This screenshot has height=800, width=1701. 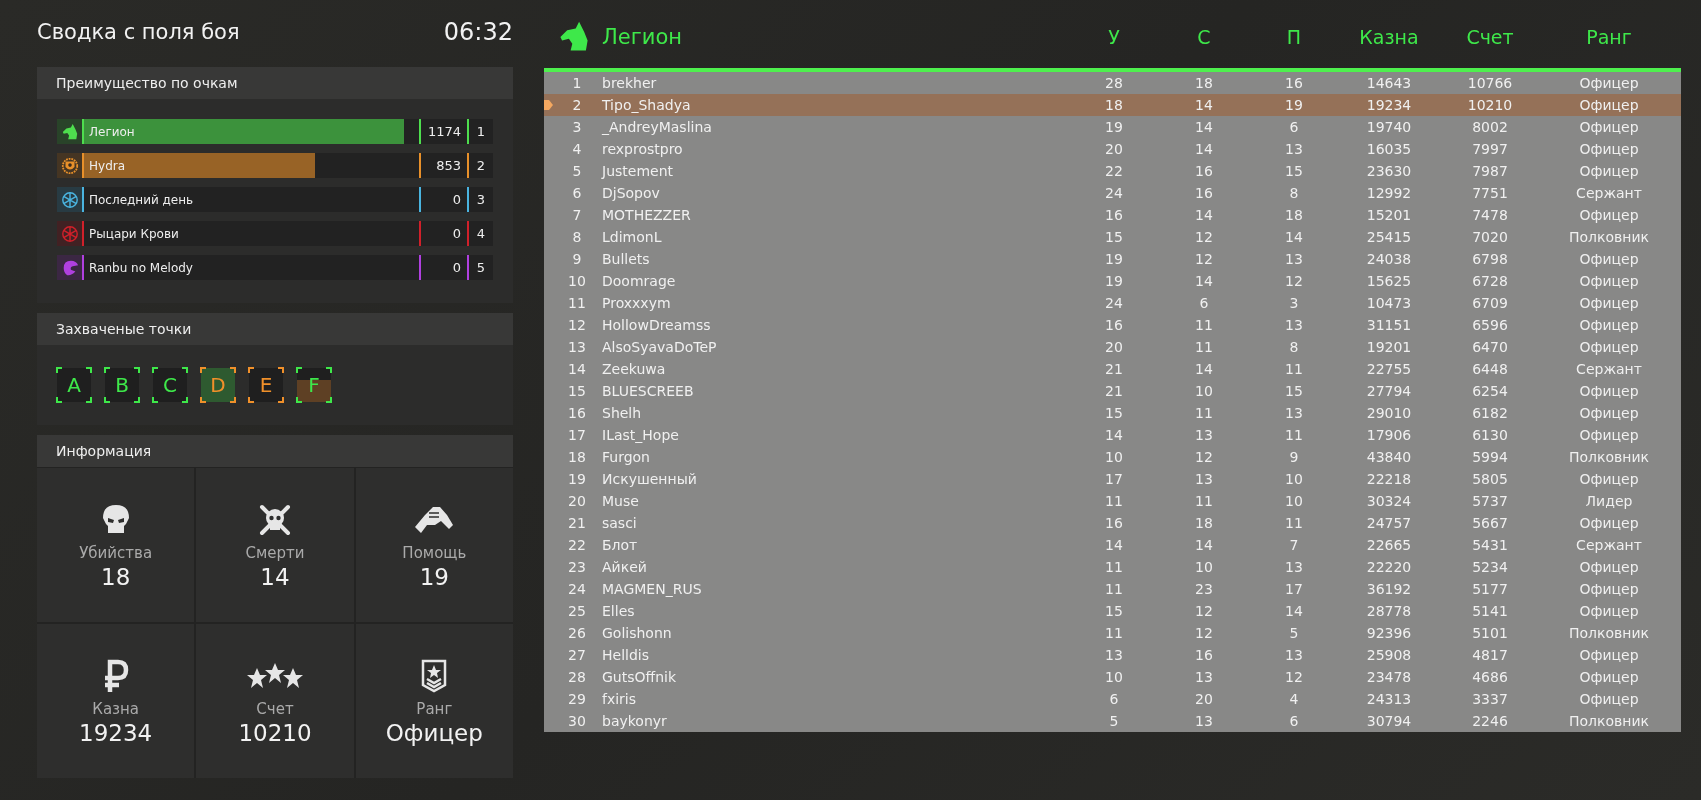 What do you see at coordinates (1389, 677) in the screenshot?
I see `table-cell-text: 23478` at bounding box center [1389, 677].